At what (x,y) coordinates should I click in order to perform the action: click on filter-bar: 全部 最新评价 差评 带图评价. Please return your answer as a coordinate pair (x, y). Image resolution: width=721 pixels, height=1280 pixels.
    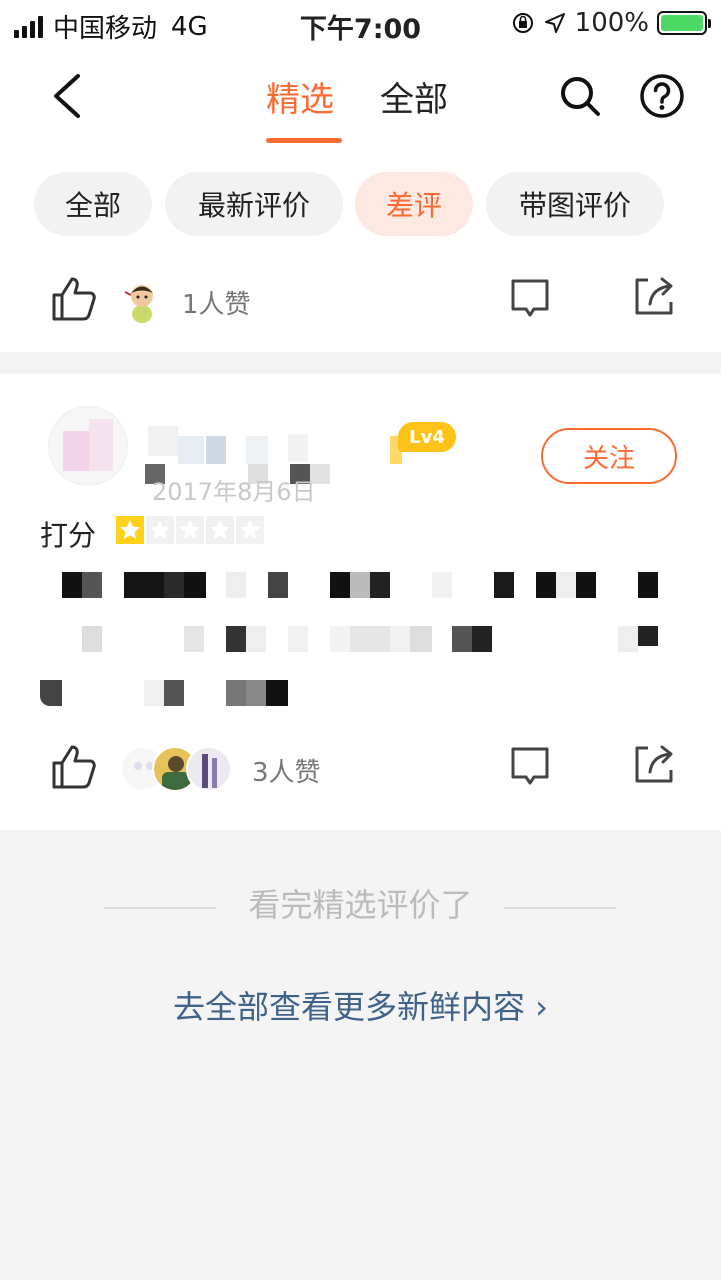
    Looking at the image, I should click on (360, 202).